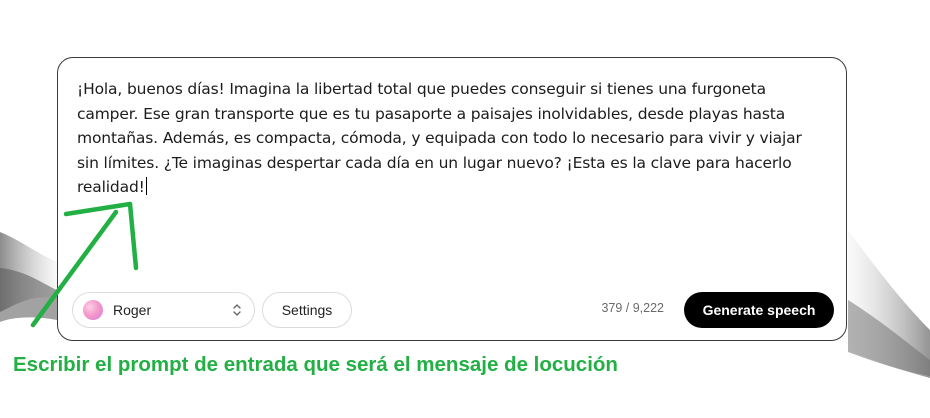 The height and width of the screenshot is (418, 930). Describe the element at coordinates (237, 310) in the screenshot. I see `chevron-up-down-icon` at that location.